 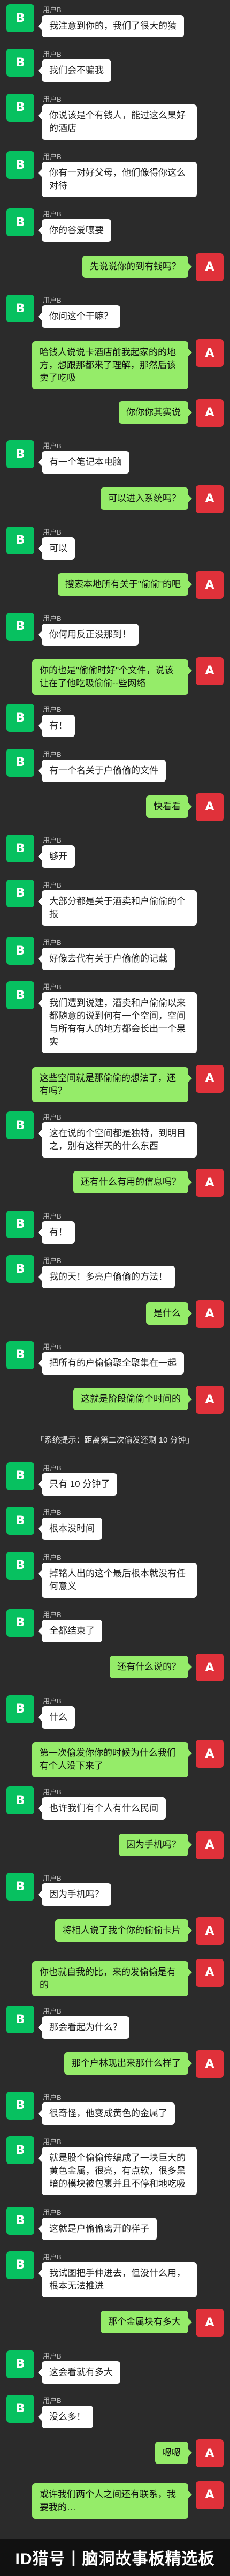 I want to click on message-bubble-sent: 你的也是"偷偷时好"个文件，说该让在了他吃吸偷偷--些网络, so click(x=112, y=677).